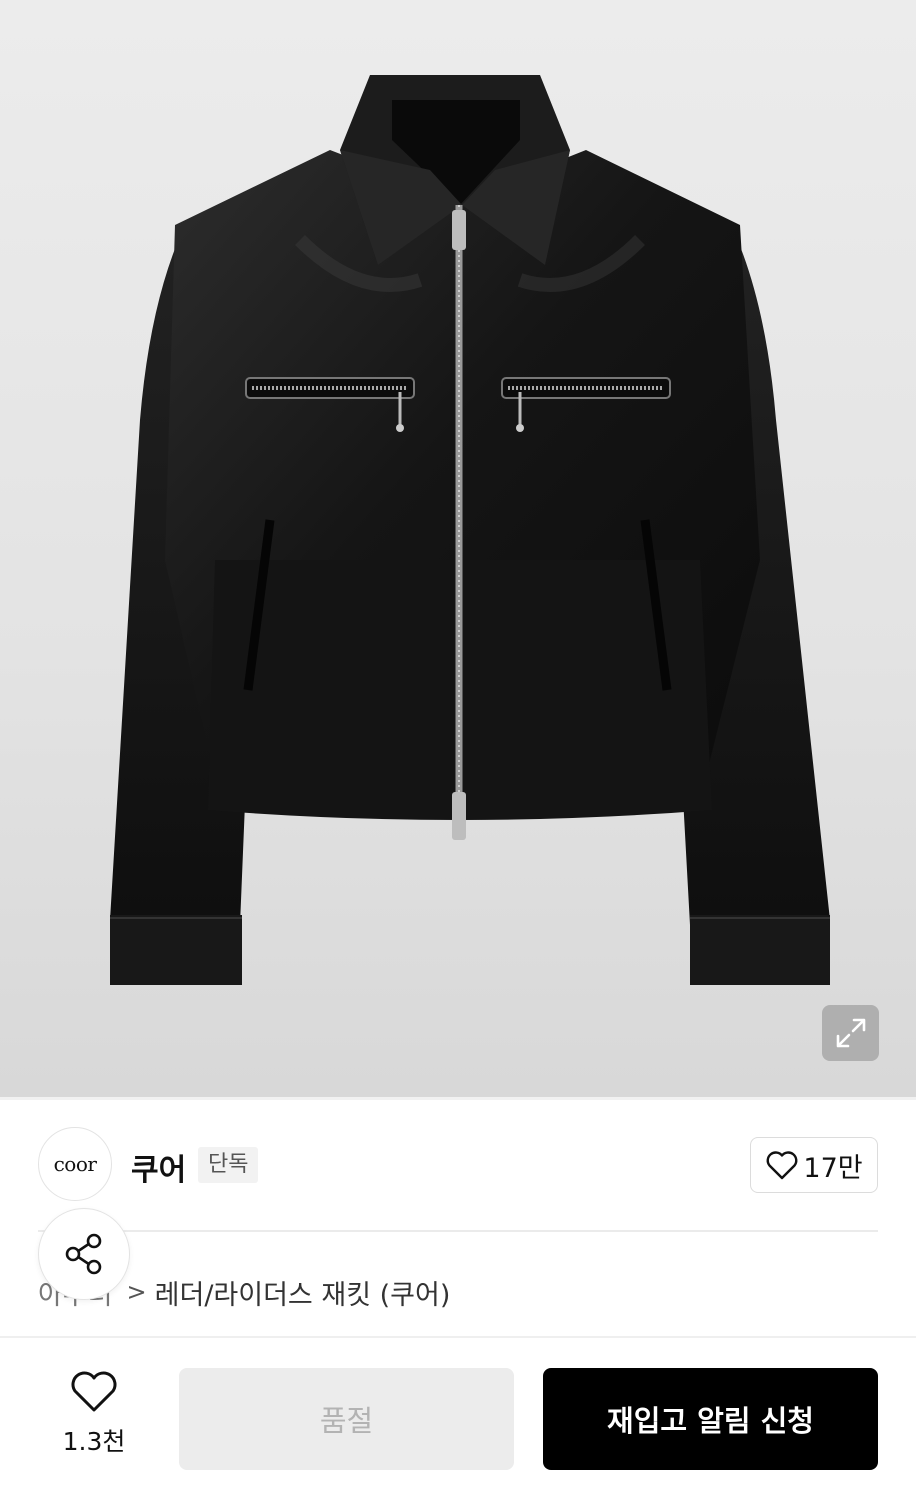 This screenshot has height=1500, width=916. Describe the element at coordinates (228, 1165) in the screenshot. I see `exclusive-badge: 단독` at that location.